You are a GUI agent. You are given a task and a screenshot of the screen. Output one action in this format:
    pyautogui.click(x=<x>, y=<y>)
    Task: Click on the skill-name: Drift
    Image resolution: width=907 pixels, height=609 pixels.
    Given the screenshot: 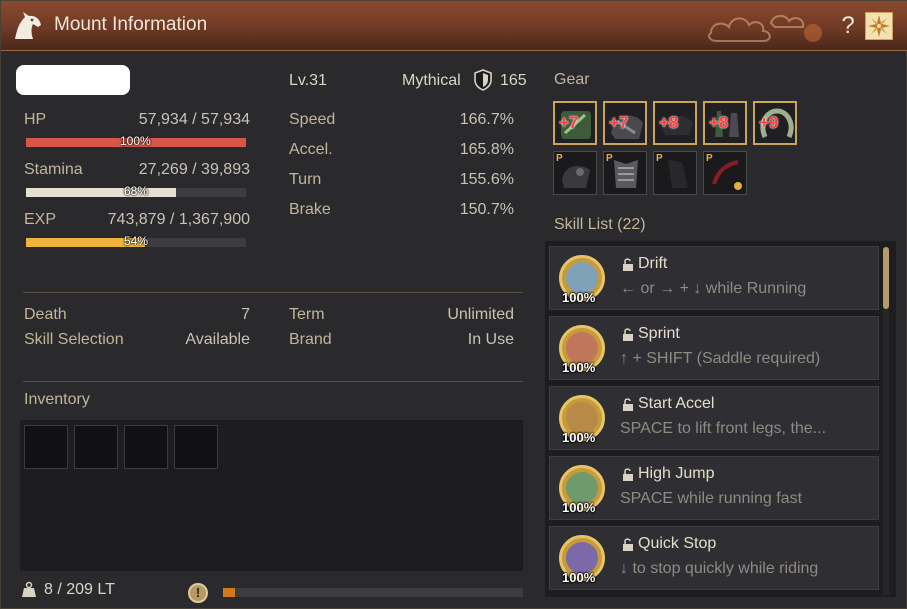 What is the action you would take?
    pyautogui.click(x=653, y=263)
    